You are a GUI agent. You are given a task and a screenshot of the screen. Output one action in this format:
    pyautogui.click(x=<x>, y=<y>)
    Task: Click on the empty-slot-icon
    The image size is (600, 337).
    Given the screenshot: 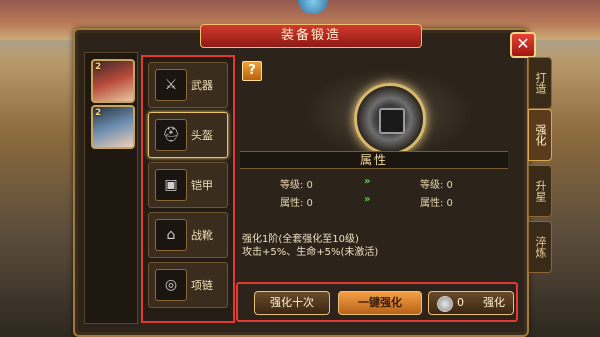 What is the action you would take?
    pyautogui.click(x=392, y=121)
    